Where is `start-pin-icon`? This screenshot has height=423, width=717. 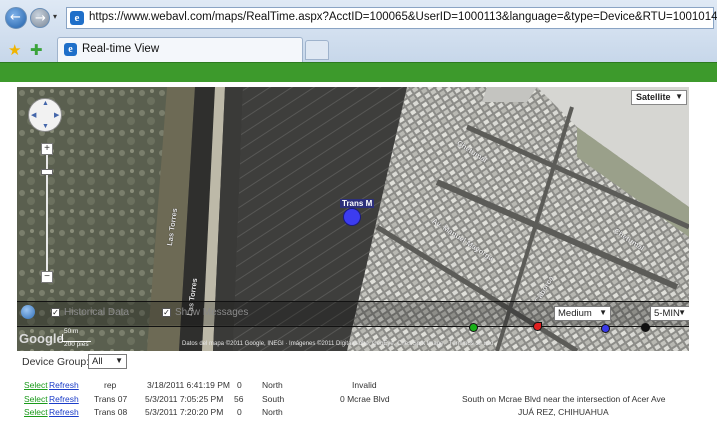 start-pin-icon is located at coordinates (473, 327).